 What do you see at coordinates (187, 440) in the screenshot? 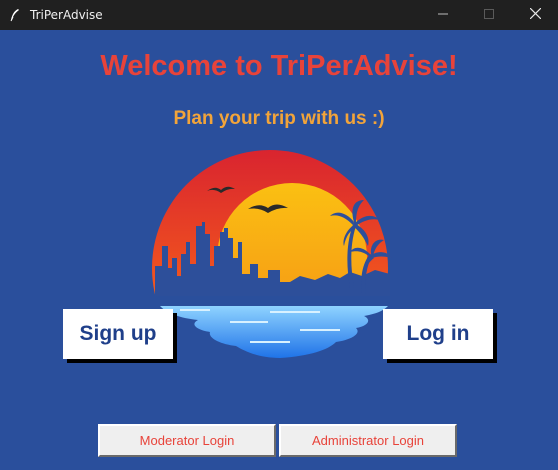
I see `moderator-login-button: Moderator Login` at bounding box center [187, 440].